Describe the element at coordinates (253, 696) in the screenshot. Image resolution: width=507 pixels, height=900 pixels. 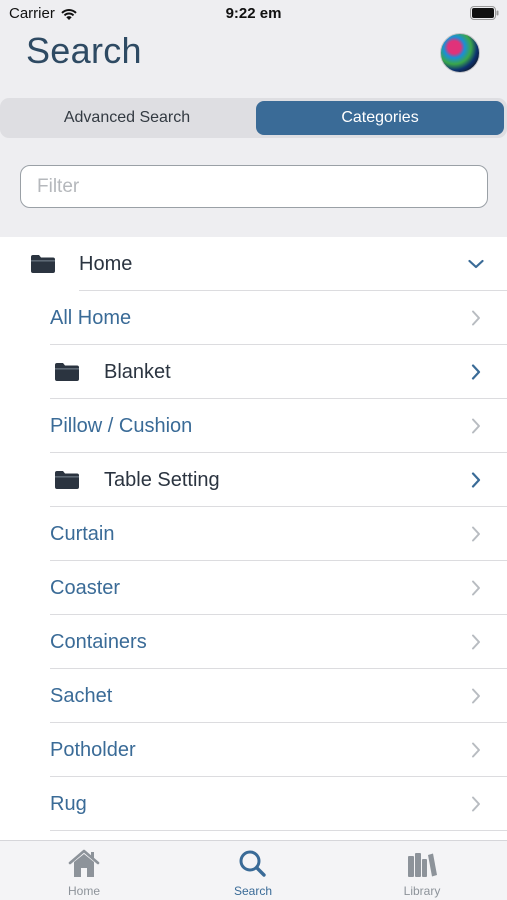
I see `category-row-sachet: Sachet` at that location.